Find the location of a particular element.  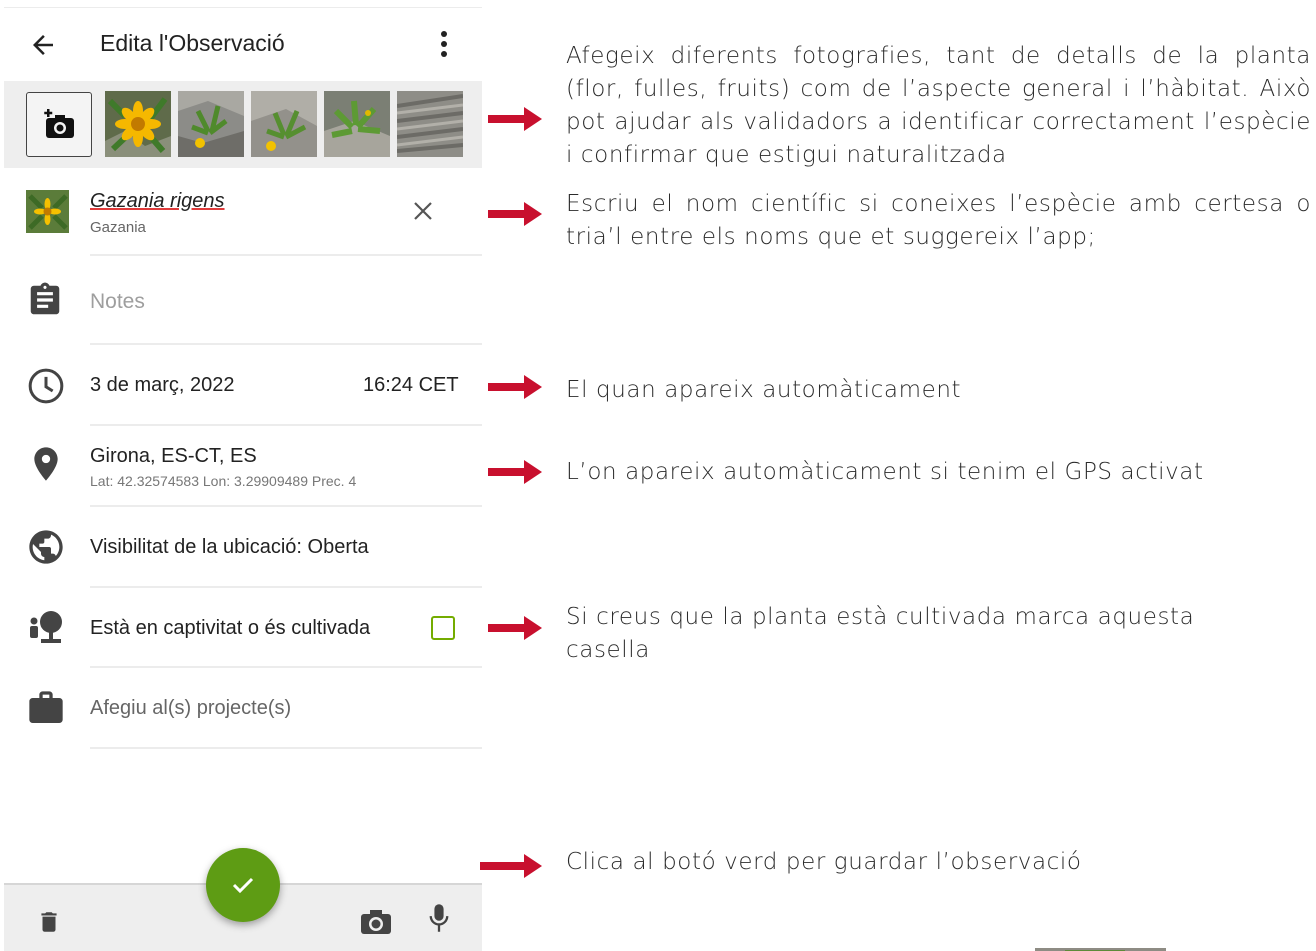

clock-icon is located at coordinates (46, 386).